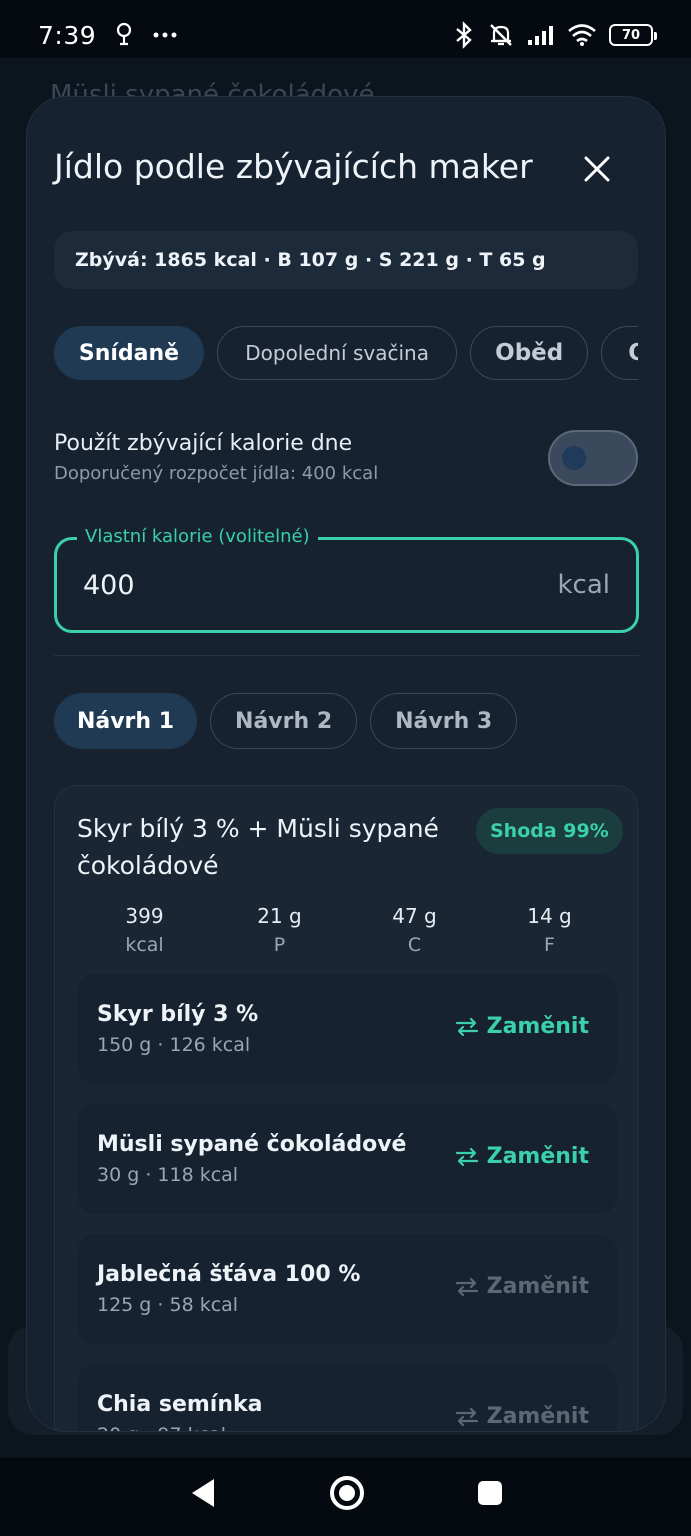  Describe the element at coordinates (583, 585) in the screenshot. I see `custom-kcal-unit: kcal` at that location.